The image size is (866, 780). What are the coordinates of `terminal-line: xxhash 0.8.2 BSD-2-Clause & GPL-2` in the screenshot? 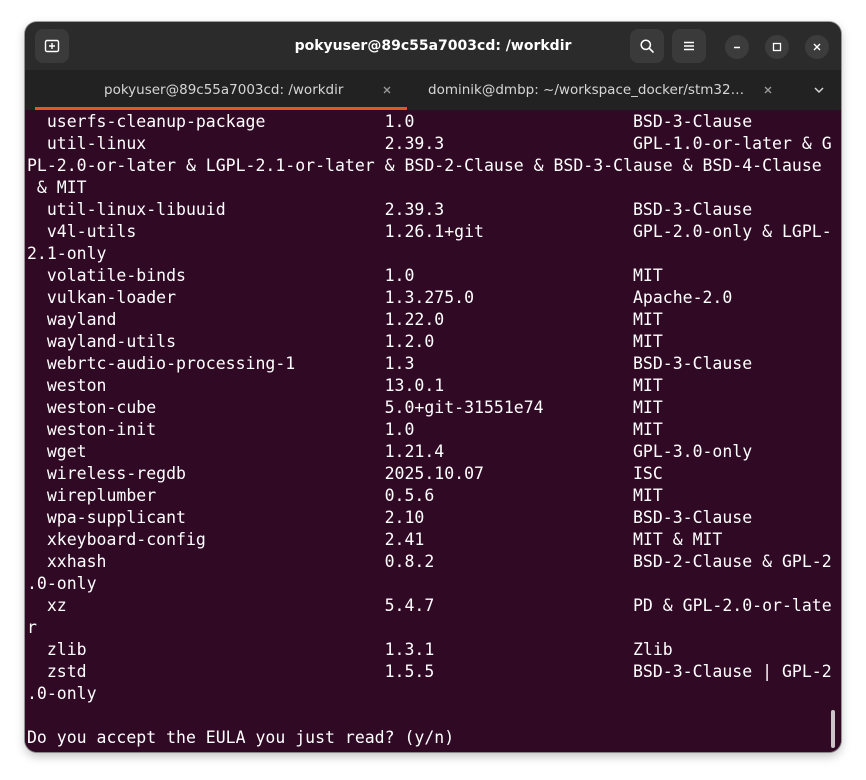 It's located at (429, 561).